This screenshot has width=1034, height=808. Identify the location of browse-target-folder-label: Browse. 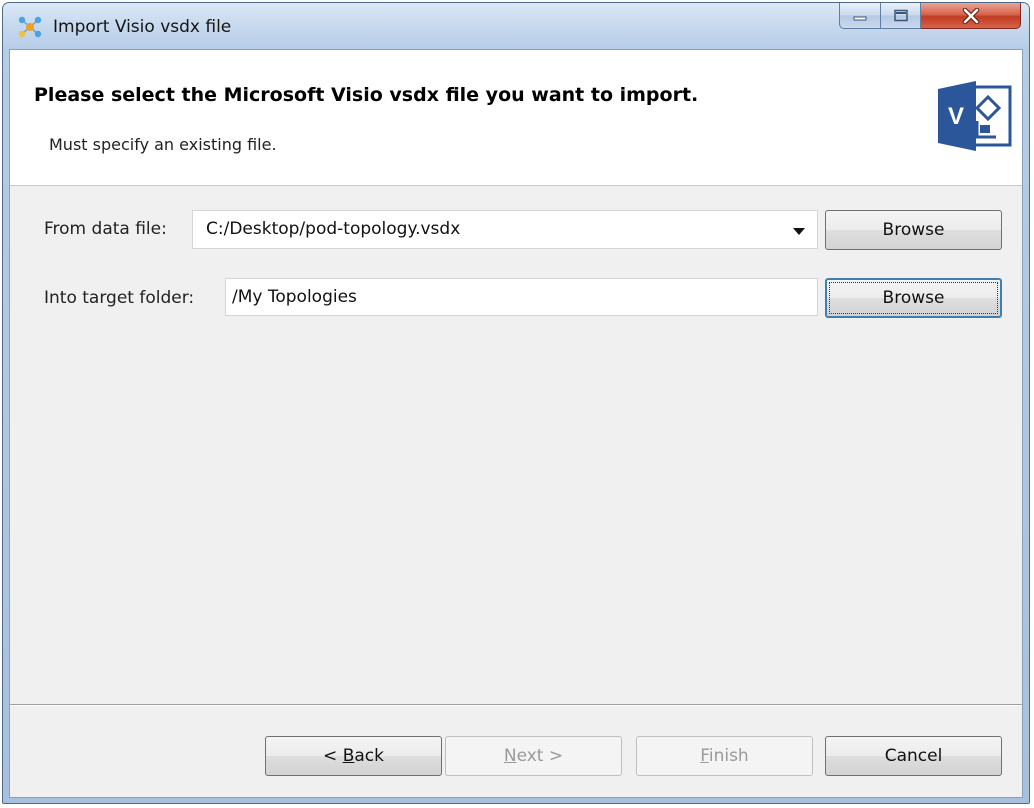
(913, 298).